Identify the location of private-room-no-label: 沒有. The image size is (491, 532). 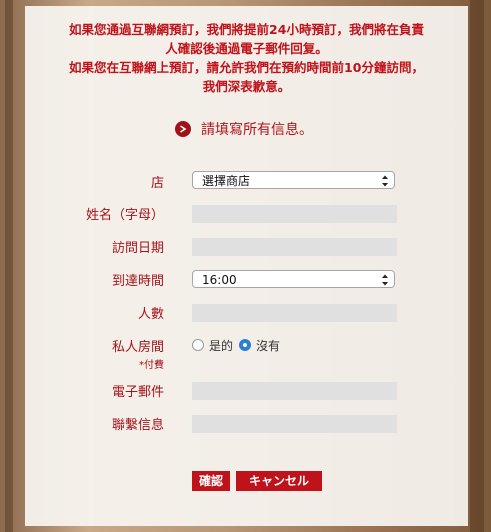
(268, 345).